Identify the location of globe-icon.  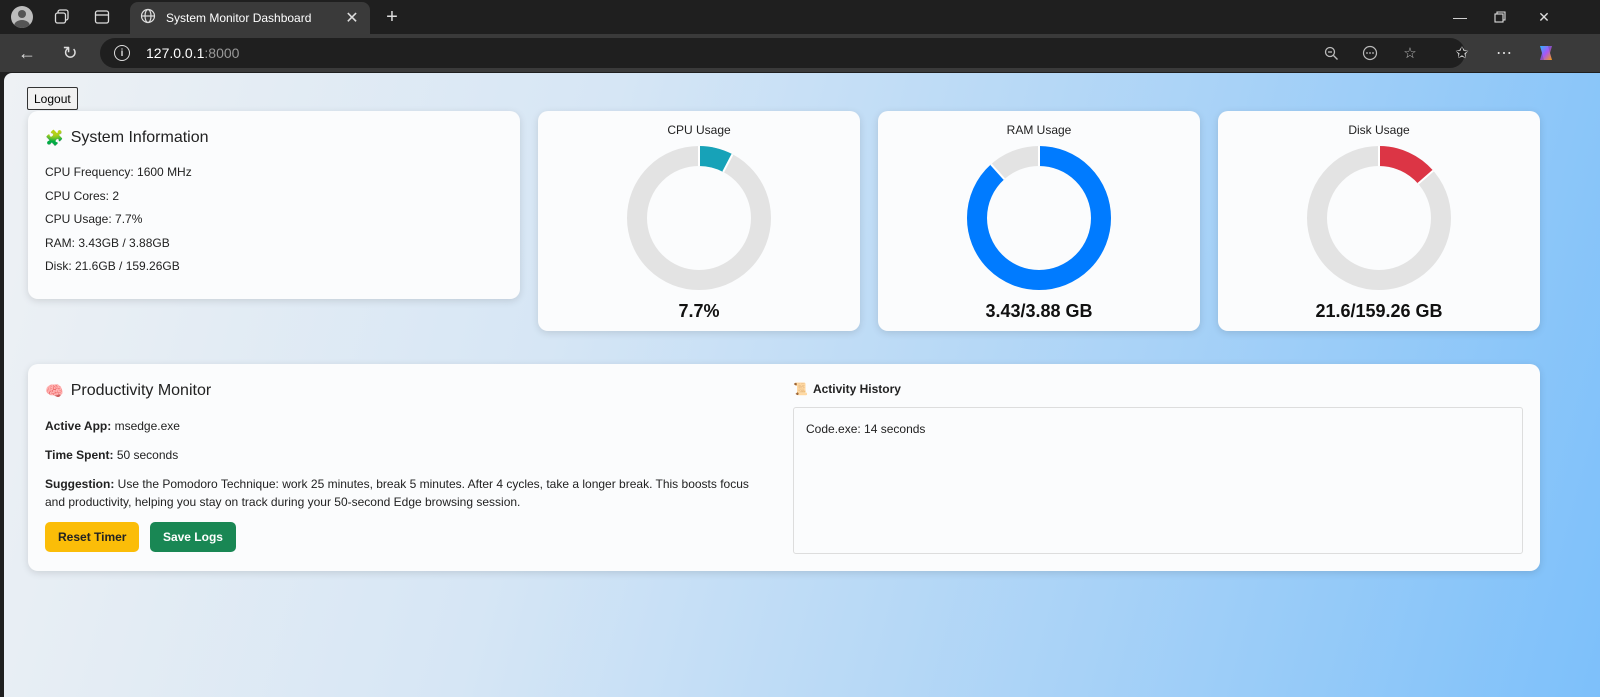
(148, 18).